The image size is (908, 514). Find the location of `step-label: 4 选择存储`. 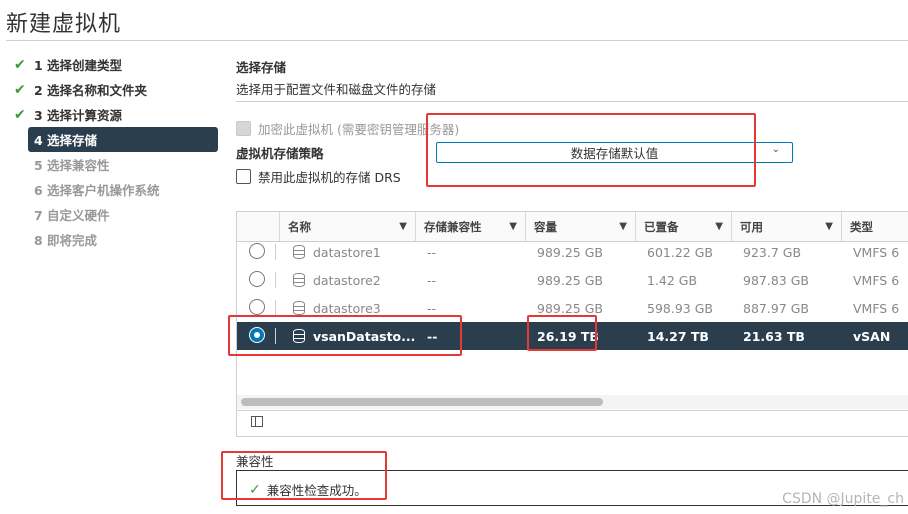

step-label: 4 选择存储 is located at coordinates (66, 140).